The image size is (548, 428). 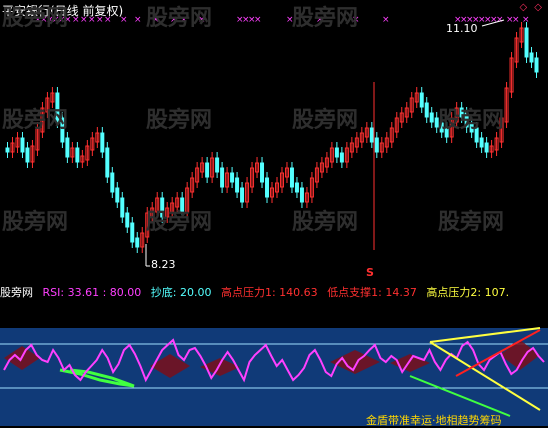 What do you see at coordinates (462, 28) in the screenshot?
I see `high-price-label: 11.10` at bounding box center [462, 28].